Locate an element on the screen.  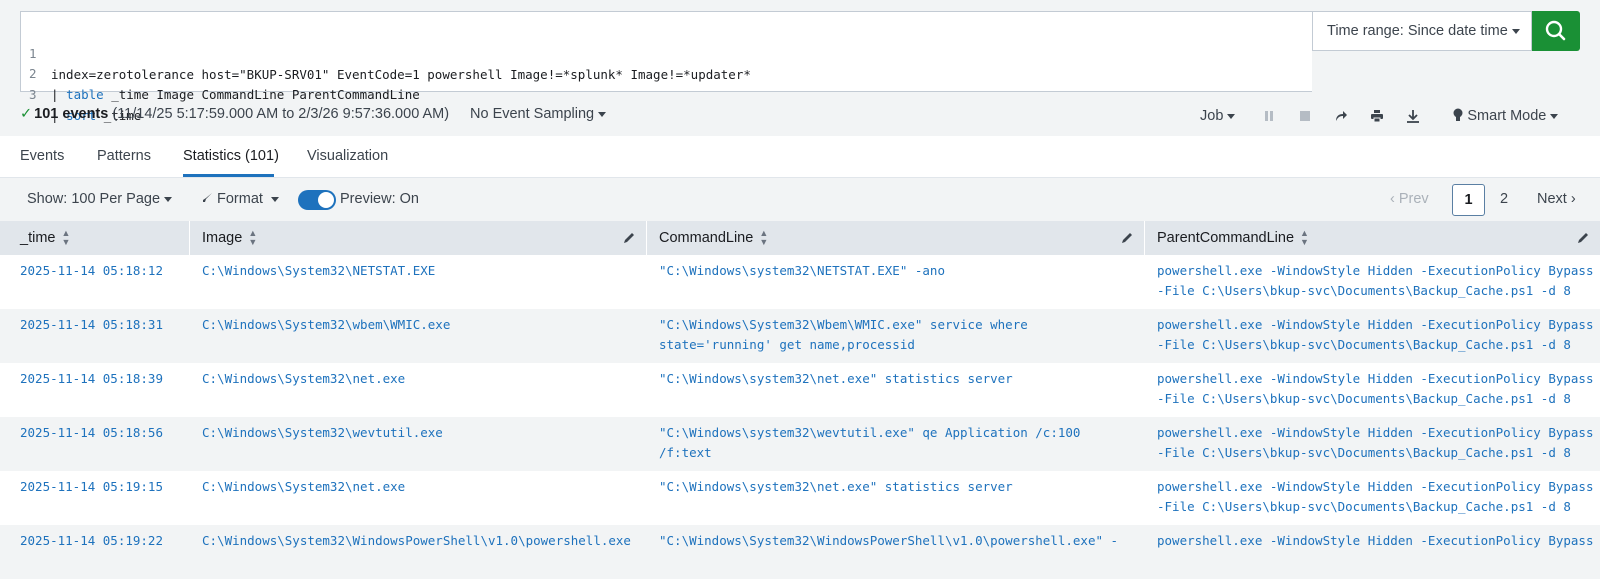
check-icon: ✓ is located at coordinates (26, 114).